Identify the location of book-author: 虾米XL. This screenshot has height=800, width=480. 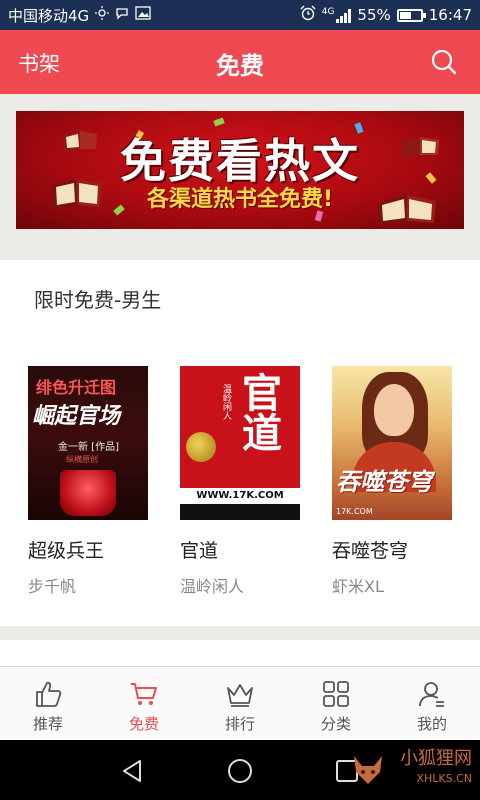
(358, 586).